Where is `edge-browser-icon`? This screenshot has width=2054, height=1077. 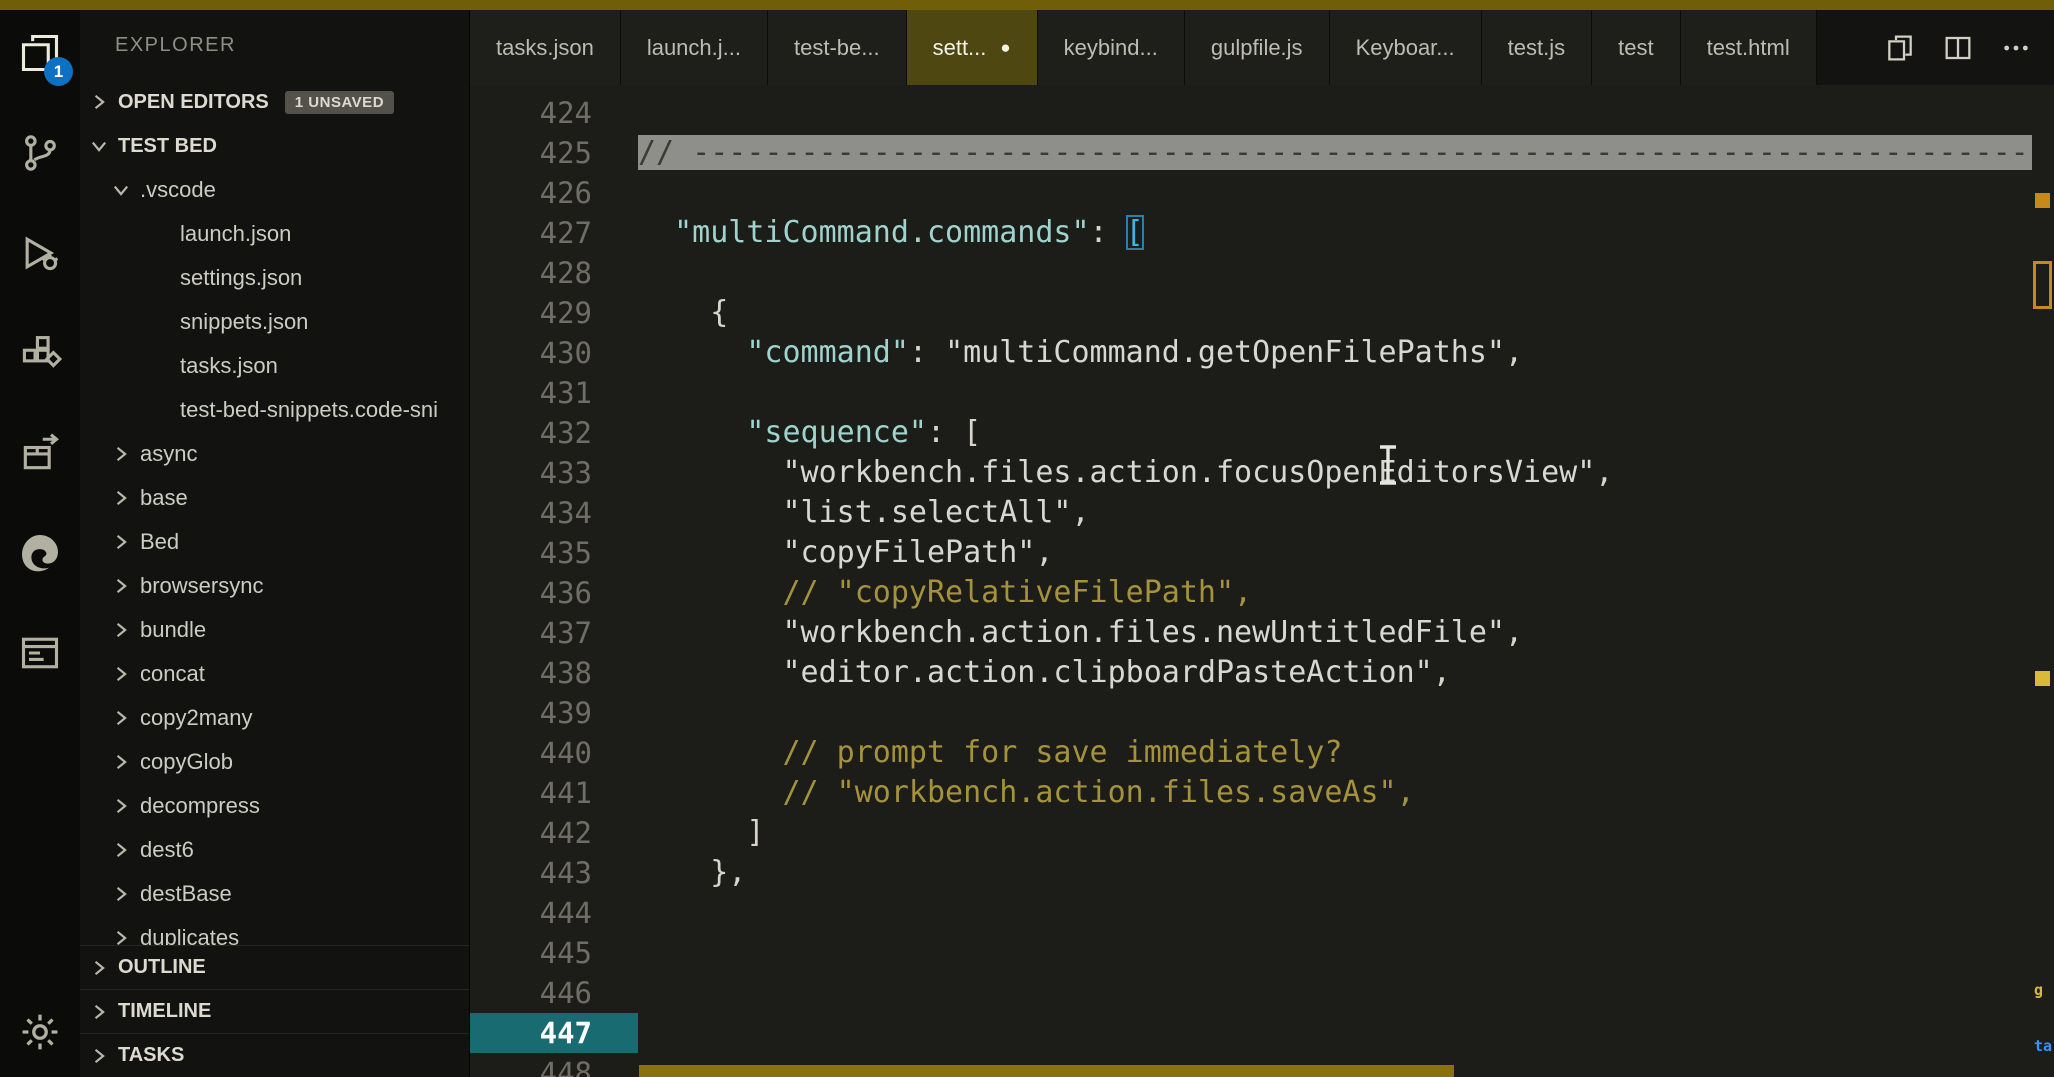
edge-browser-icon is located at coordinates (40, 553).